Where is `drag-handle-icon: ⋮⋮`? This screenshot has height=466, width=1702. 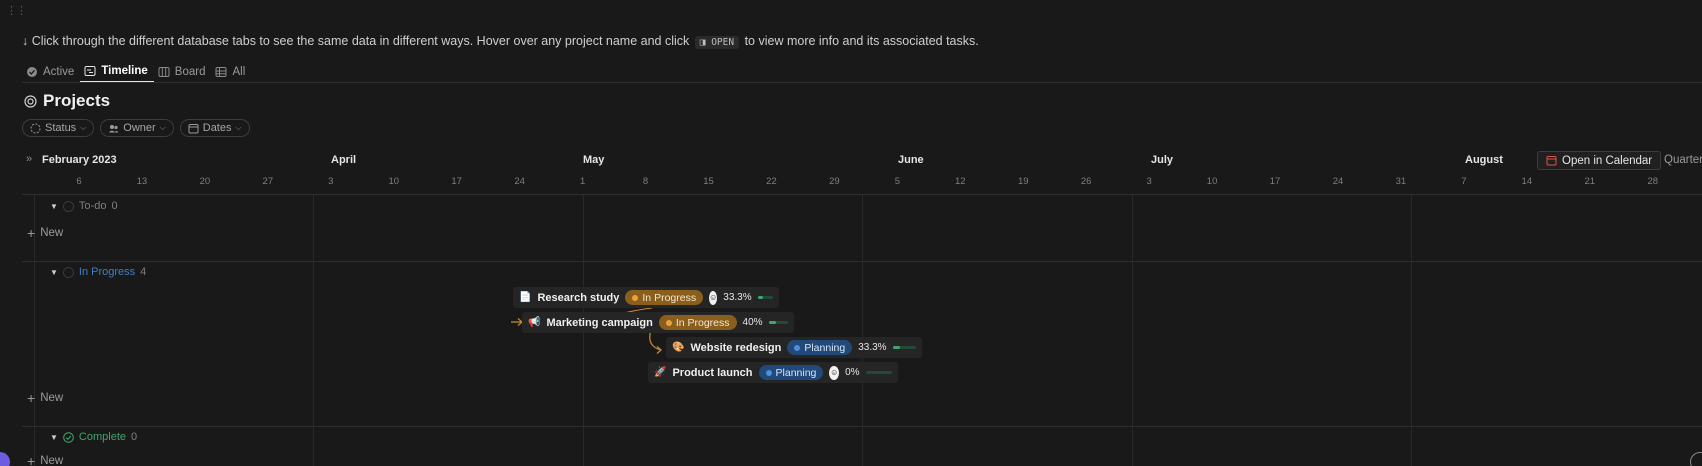 drag-handle-icon: ⋮⋮ is located at coordinates (16, 11).